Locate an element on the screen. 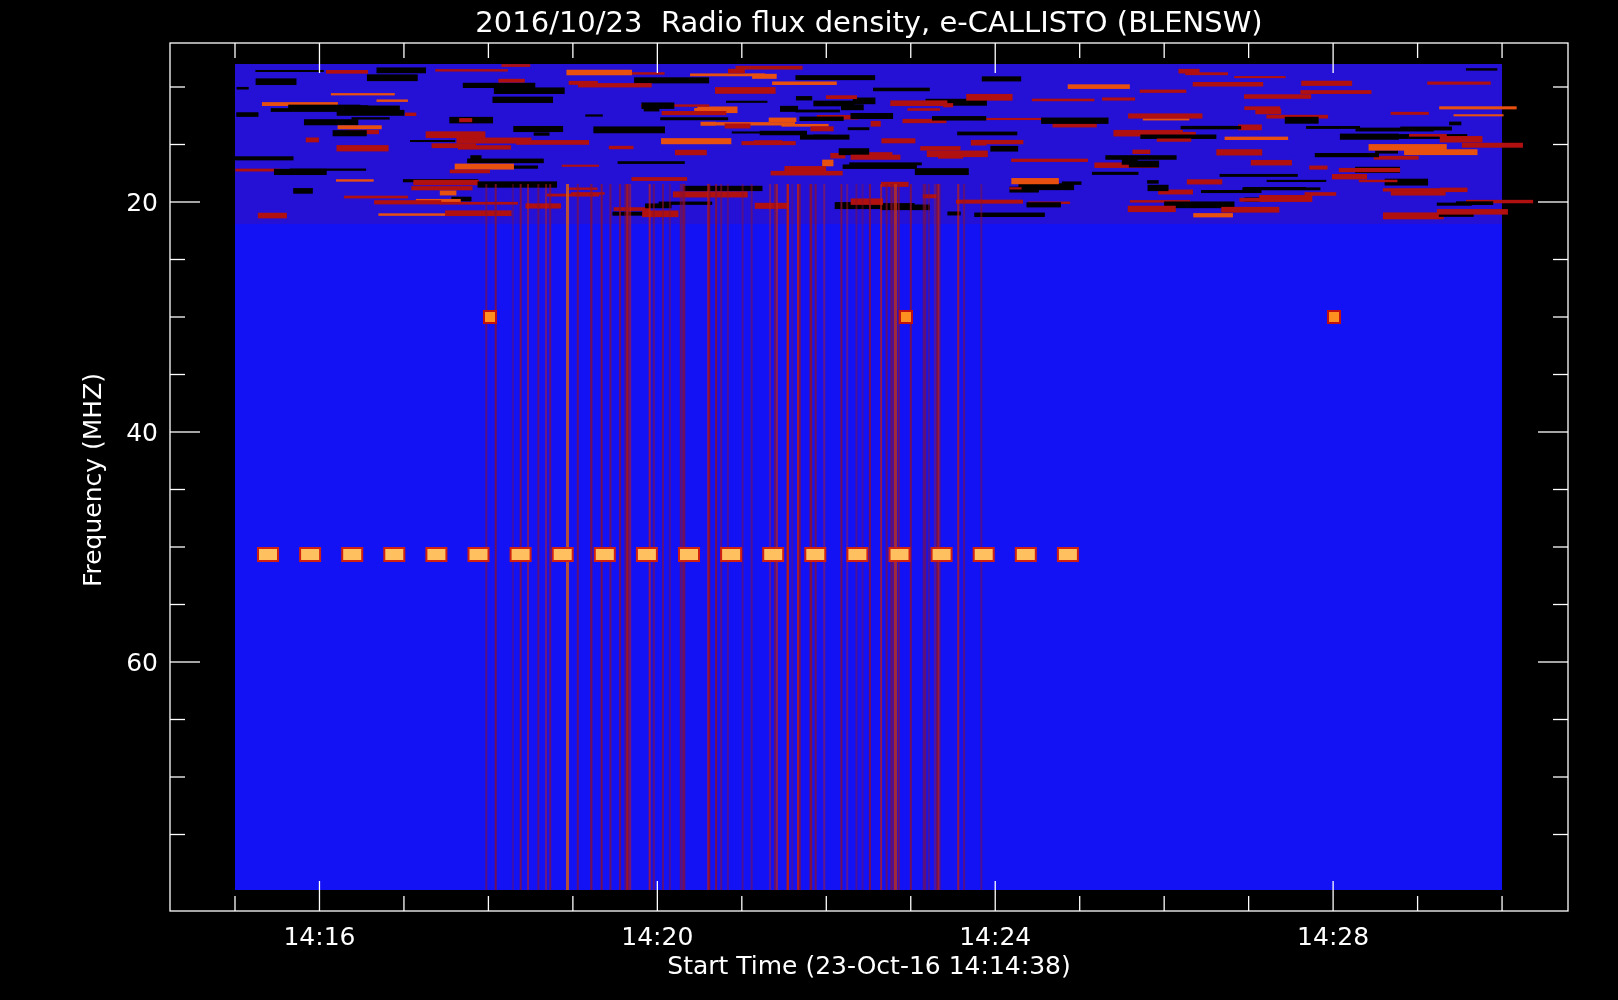 Image resolution: width=1618 pixels, height=1000 pixels. tick-label: 14:16 is located at coordinates (319, 936).